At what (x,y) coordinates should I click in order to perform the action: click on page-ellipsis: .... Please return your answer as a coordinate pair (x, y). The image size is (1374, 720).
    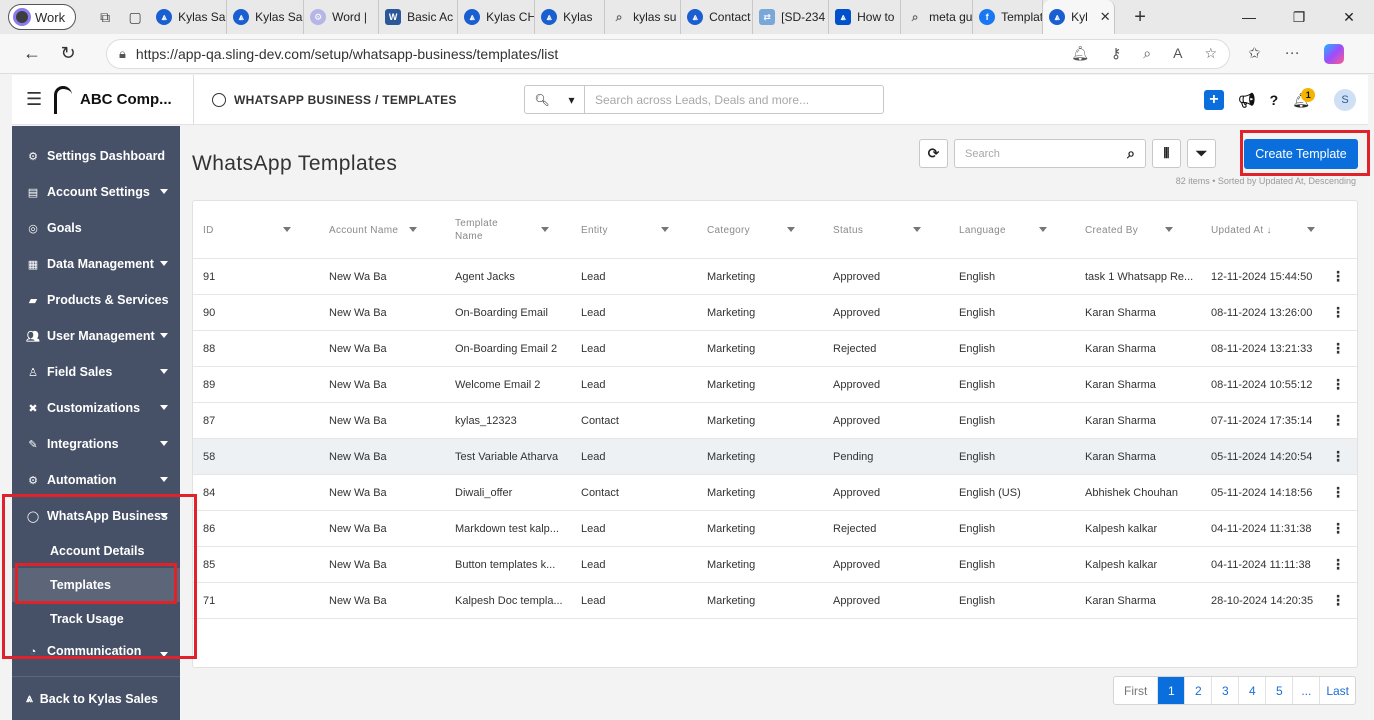
    Looking at the image, I should click on (1307, 690).